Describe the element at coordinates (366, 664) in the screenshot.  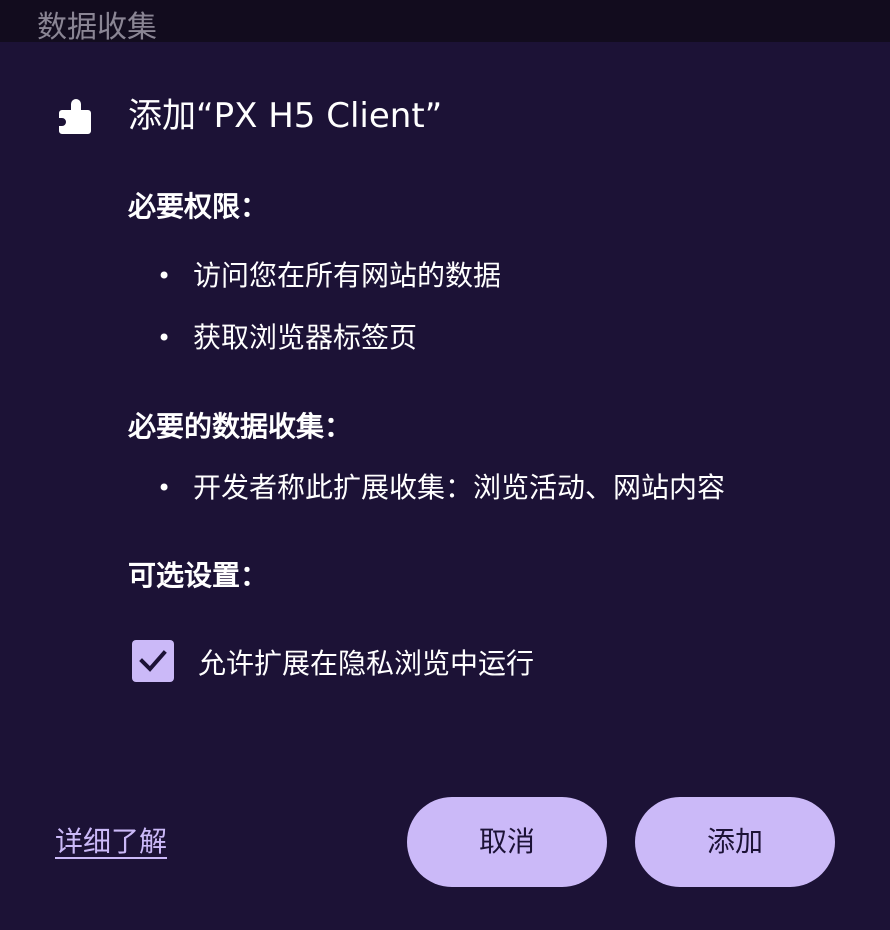
I see `private-browsing-label: 允许扩展在隐私浏览中运行` at that location.